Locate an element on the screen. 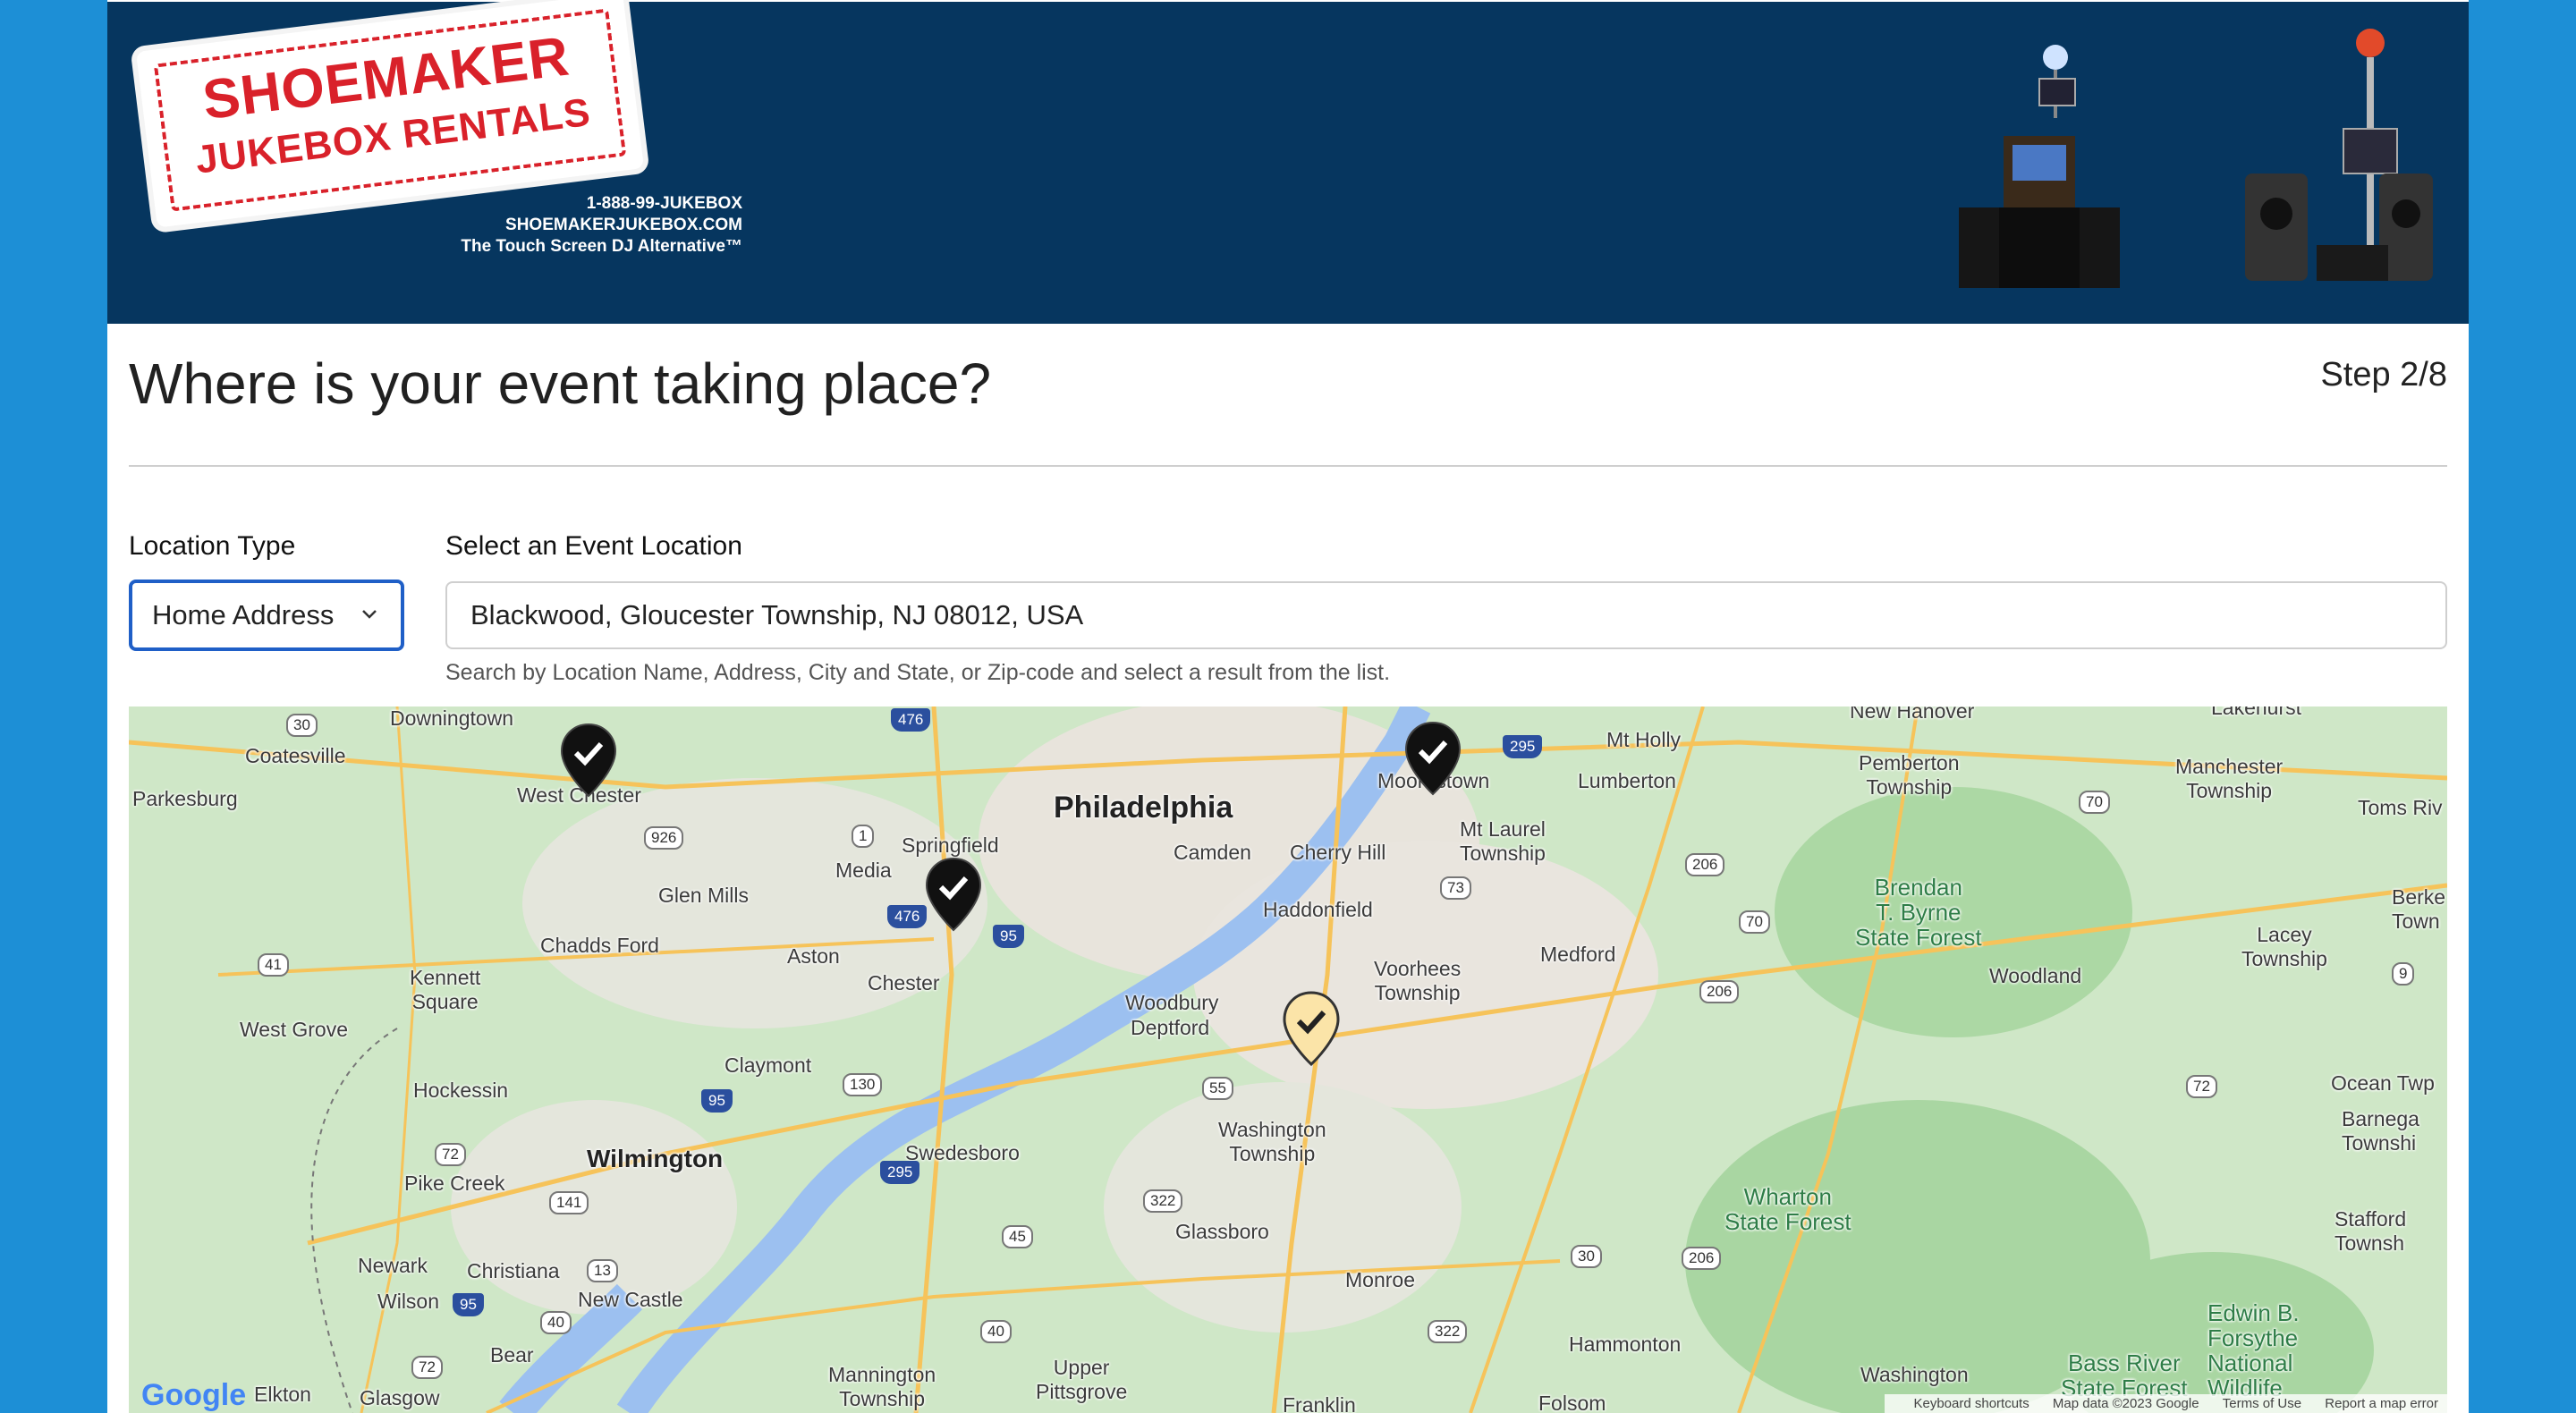  map-label-mannington: Mannington Township is located at coordinates (882, 1386).